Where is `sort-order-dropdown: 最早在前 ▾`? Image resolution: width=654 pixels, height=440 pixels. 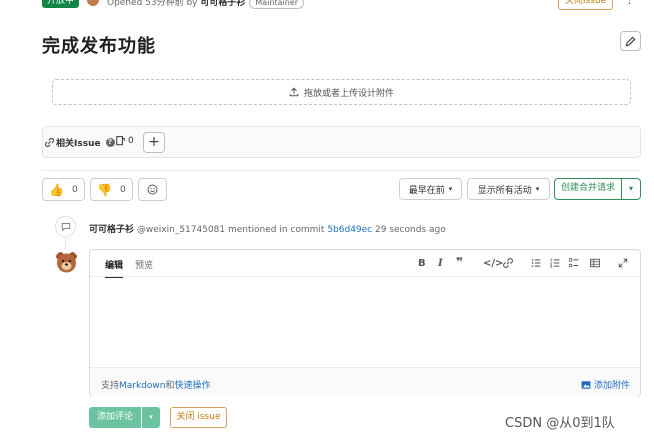
sort-order-dropdown: 最早在前 ▾ is located at coordinates (430, 189).